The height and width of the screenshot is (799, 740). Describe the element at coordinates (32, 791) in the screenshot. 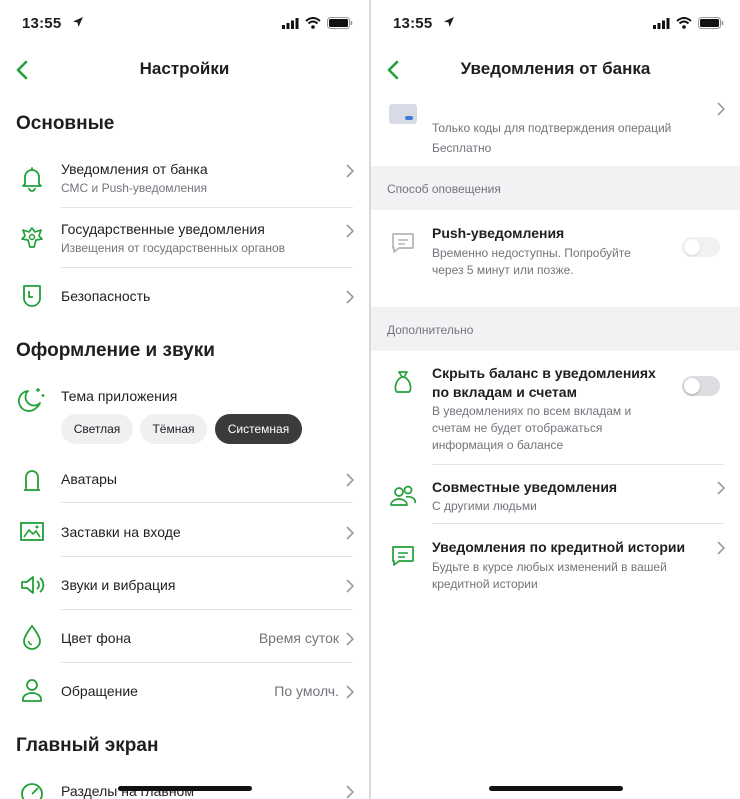

I see `gauge-icon` at that location.